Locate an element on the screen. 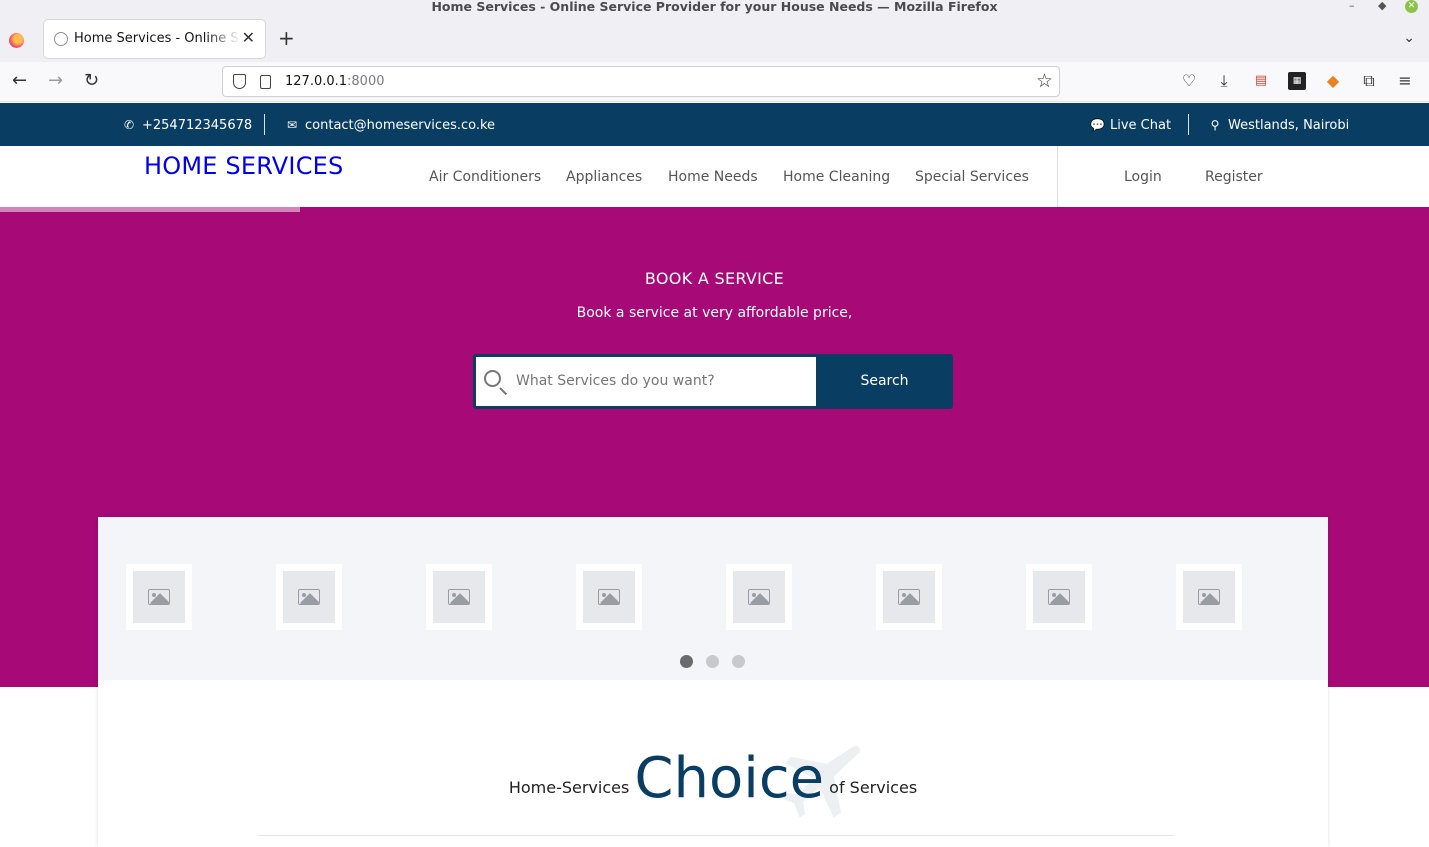 The width and height of the screenshot is (1429, 847). page-load-progress is located at coordinates (150, 209).